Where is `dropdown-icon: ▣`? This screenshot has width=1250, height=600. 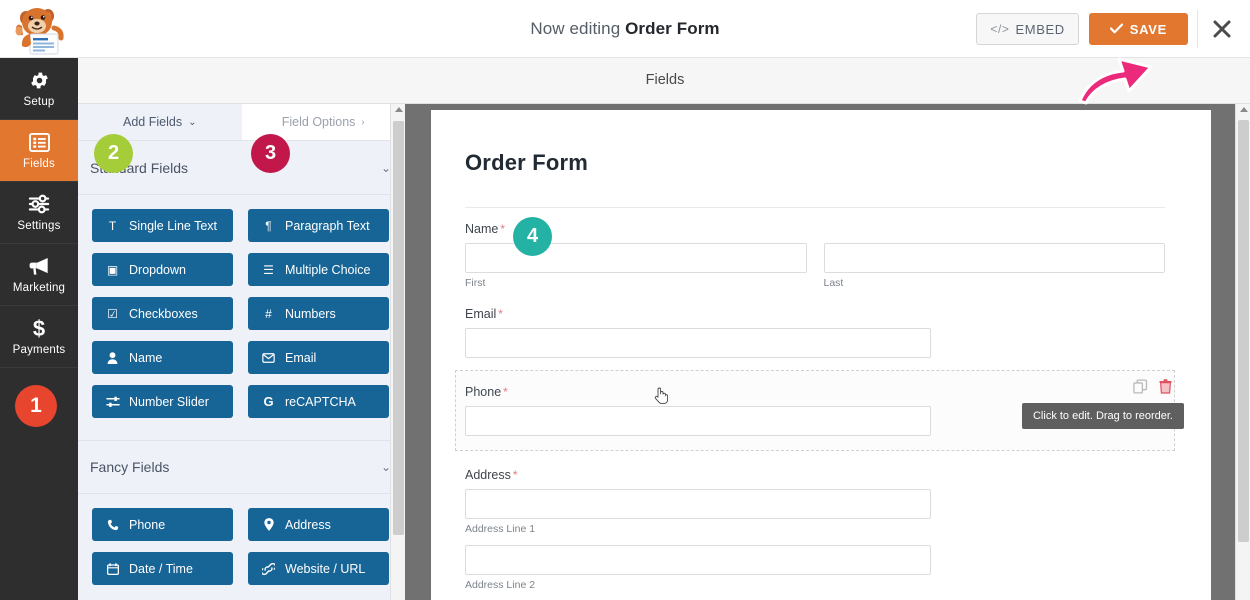
dropdown-icon: ▣ is located at coordinates (112, 269).